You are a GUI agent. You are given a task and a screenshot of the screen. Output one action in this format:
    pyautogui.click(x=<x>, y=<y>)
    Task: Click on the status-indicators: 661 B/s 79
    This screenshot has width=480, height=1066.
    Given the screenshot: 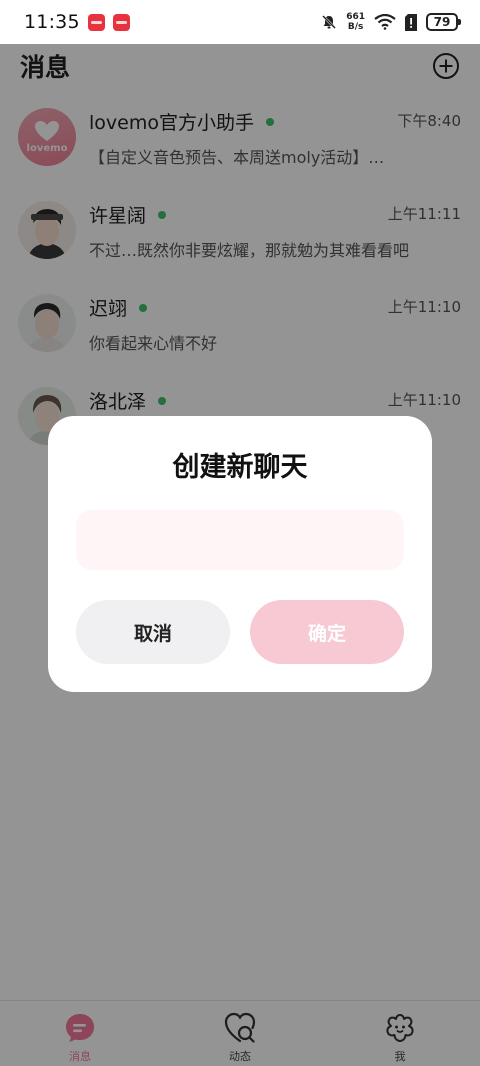 What is the action you would take?
    pyautogui.click(x=391, y=22)
    